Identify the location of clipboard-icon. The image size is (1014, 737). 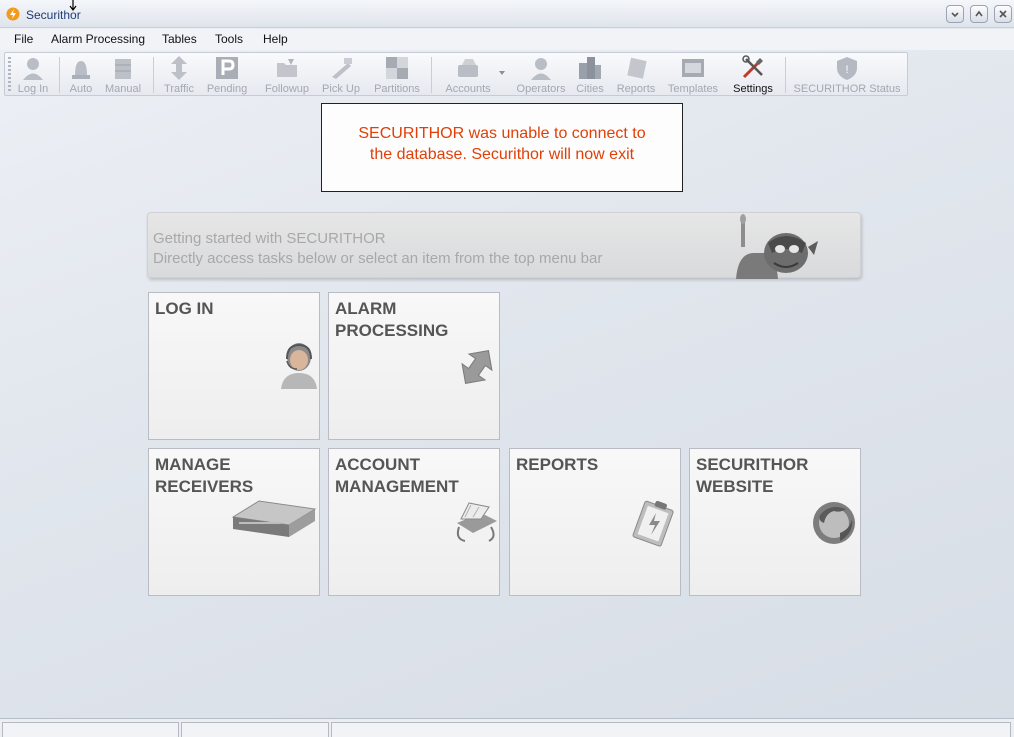
(653, 523).